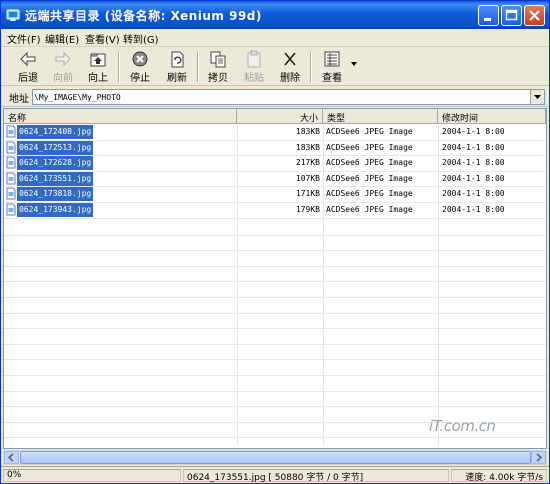  What do you see at coordinates (290, 78) in the screenshot?
I see `delete-label: 删除` at bounding box center [290, 78].